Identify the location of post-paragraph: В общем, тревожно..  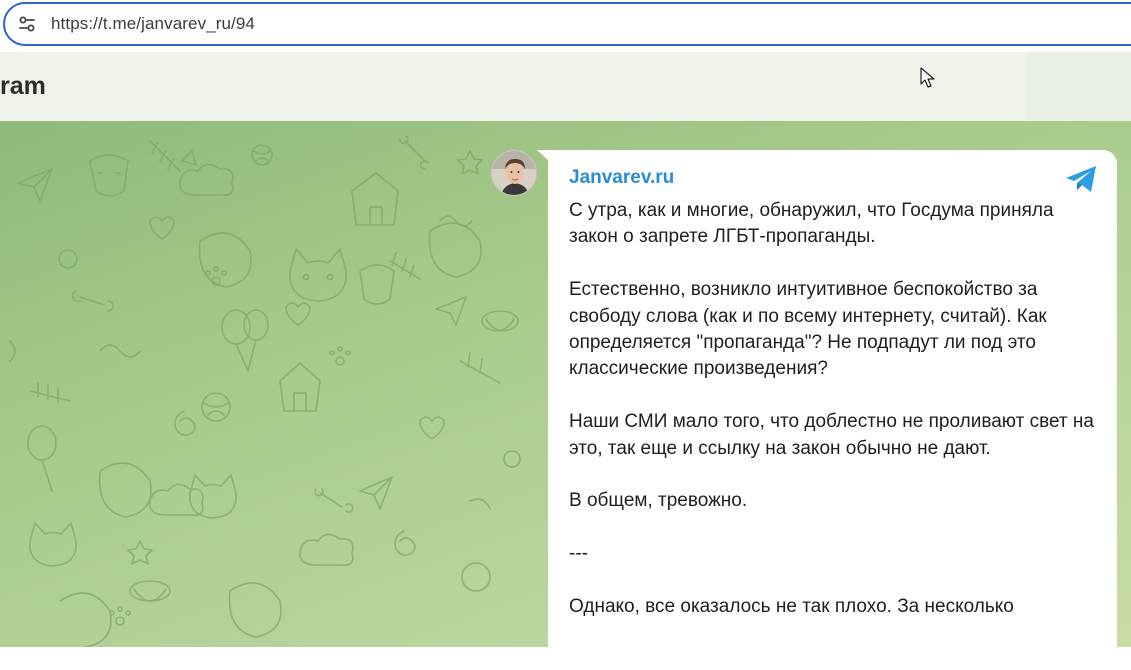
(658, 501).